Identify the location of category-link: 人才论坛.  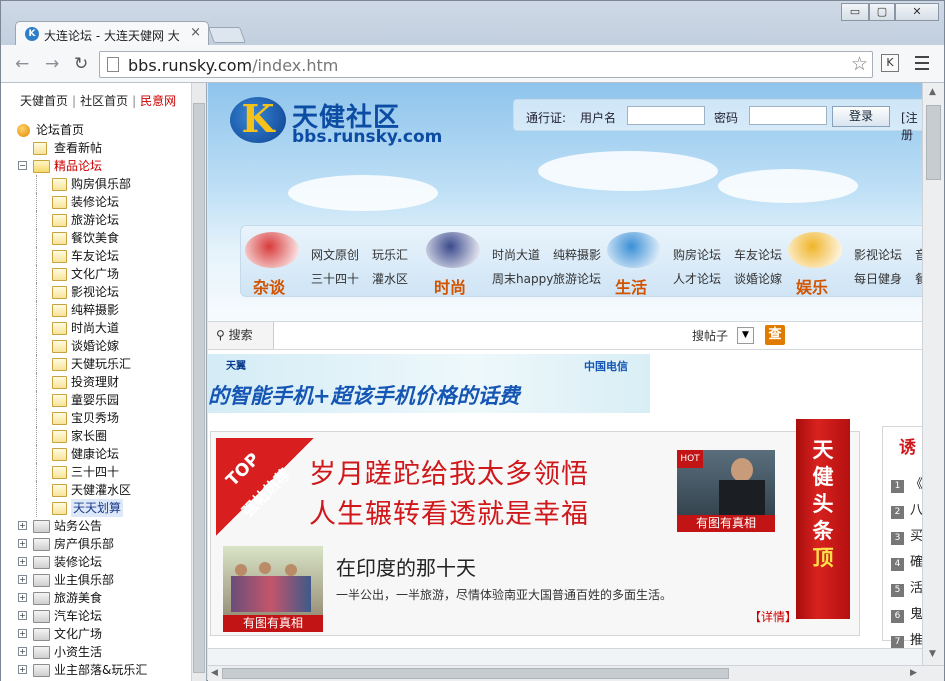
(697, 278).